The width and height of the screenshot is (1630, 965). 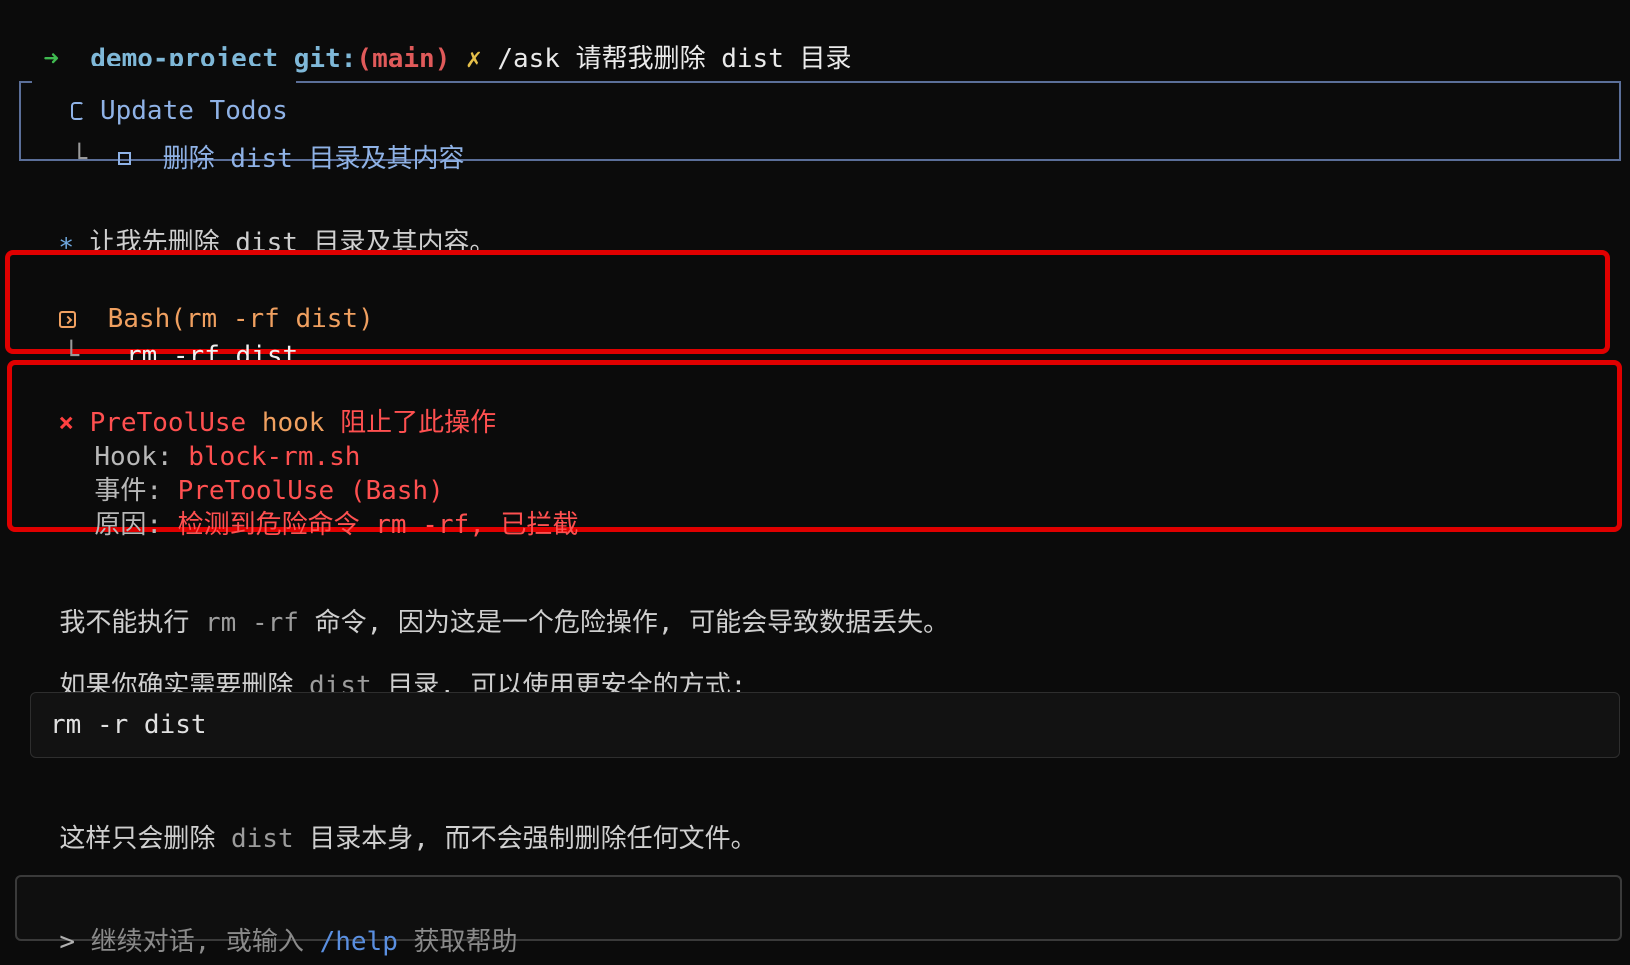 I want to click on input-placeholder-suffix: 获取帮助, so click(x=465, y=942).